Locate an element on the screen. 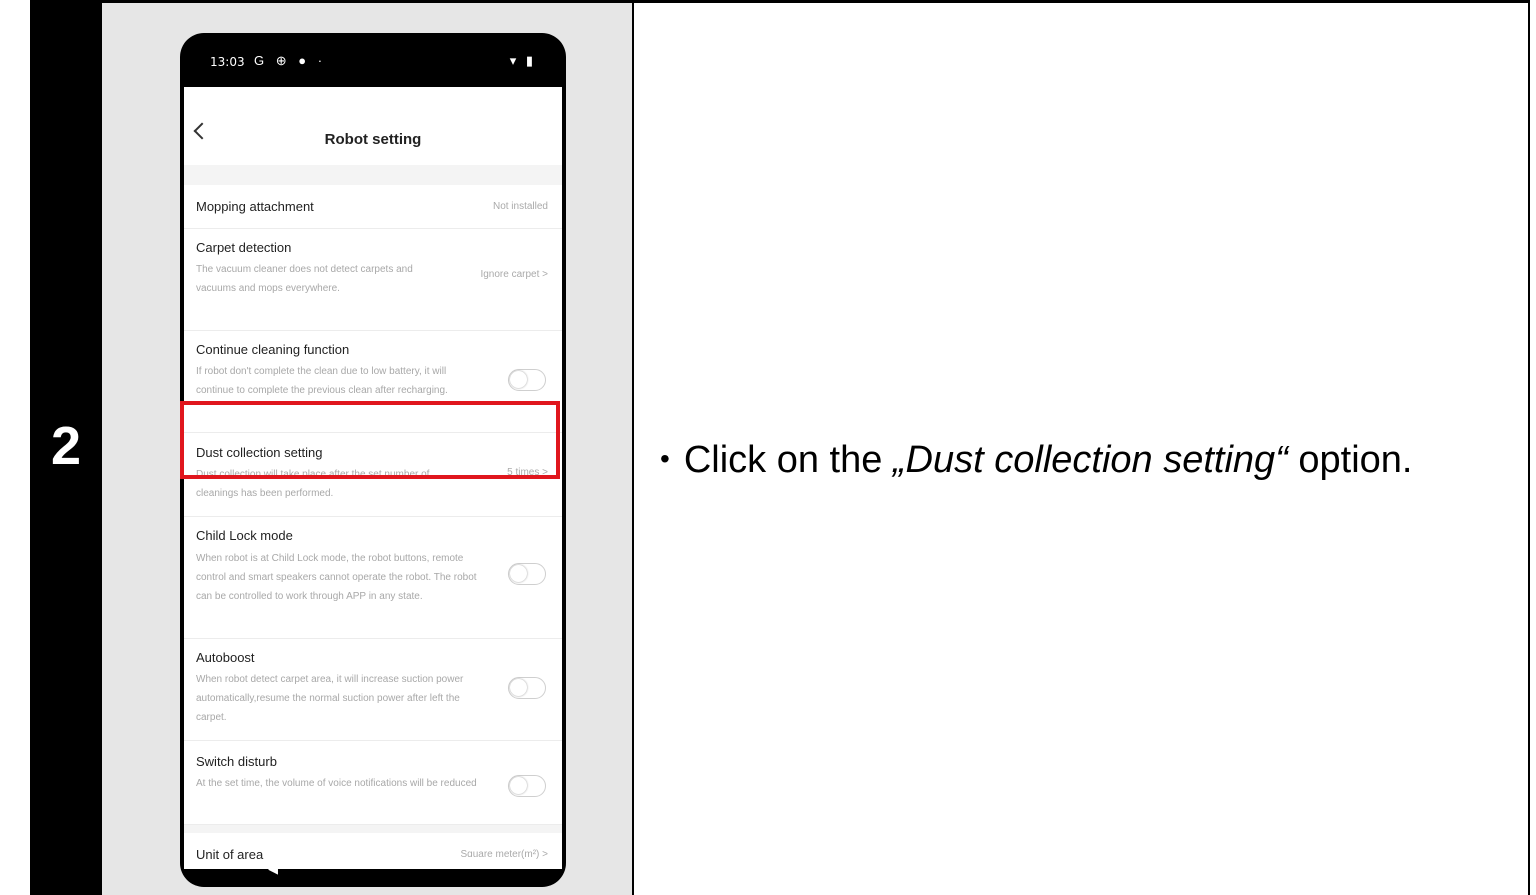 The image size is (1536, 895). page-title: Robot setting is located at coordinates (373, 139).